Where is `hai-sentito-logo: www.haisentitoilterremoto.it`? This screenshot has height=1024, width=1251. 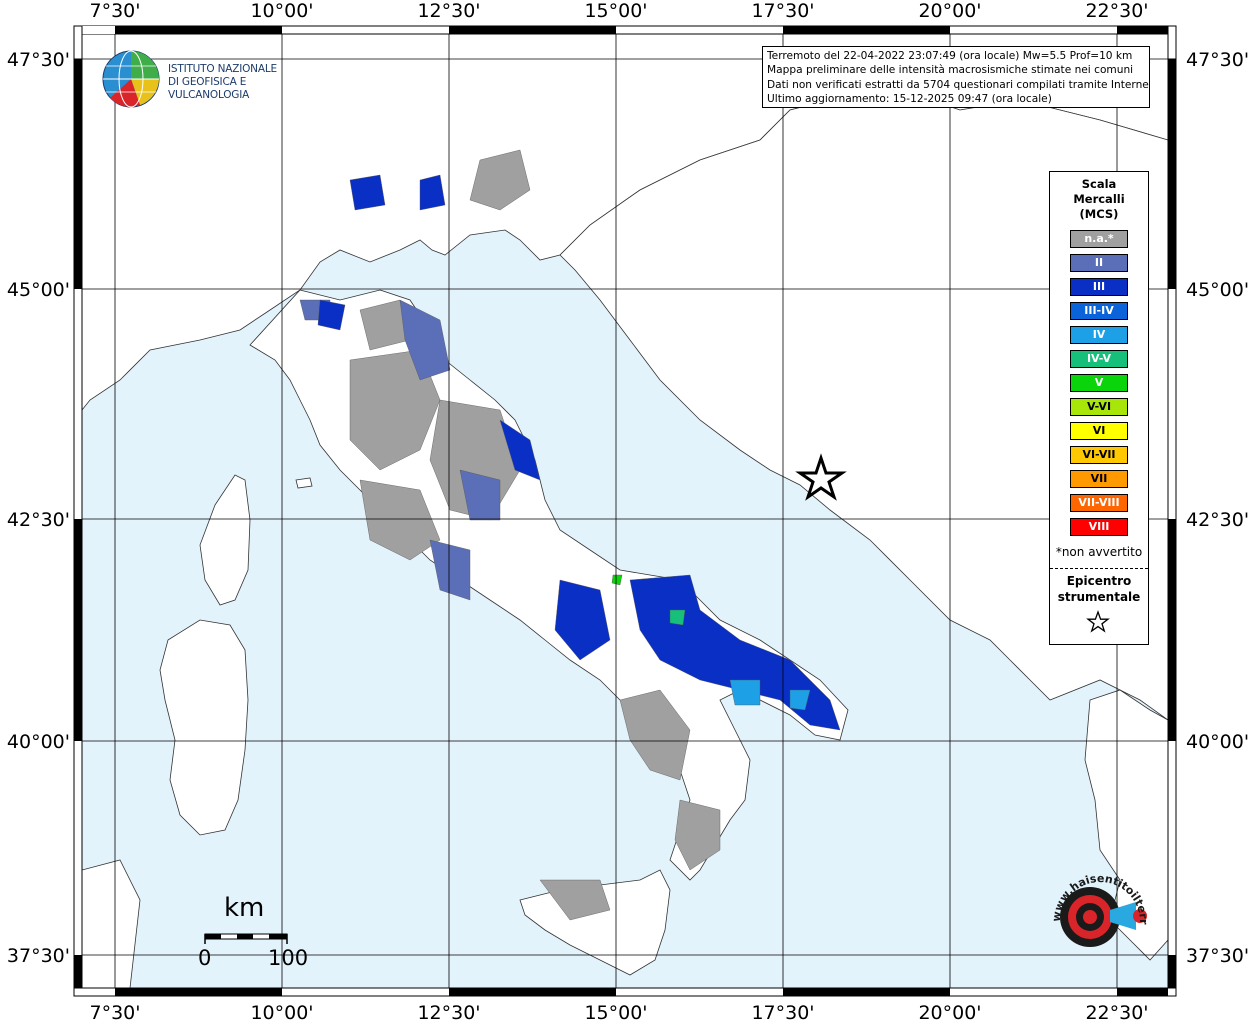
hai-sentito-logo: www.haisentitoilterremoto.it is located at coordinates (1097, 917).